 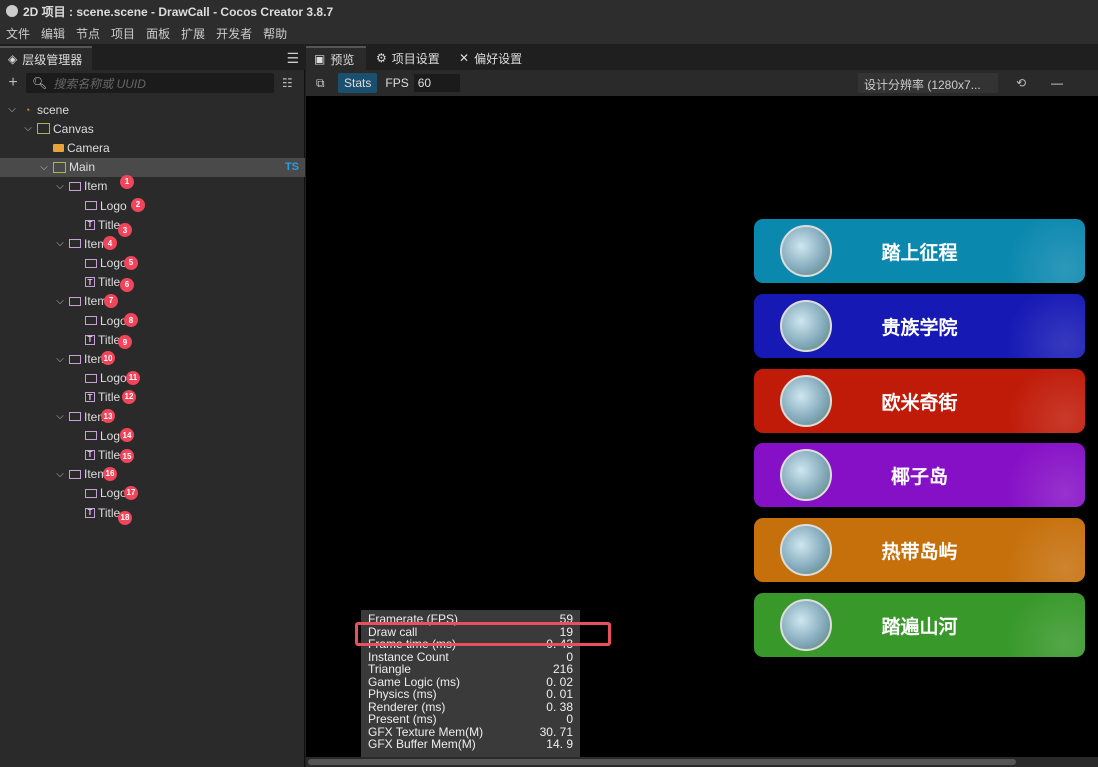 What do you see at coordinates (152, 128) in the screenshot?
I see `tree-node-canvas: ⌵ Canvas` at bounding box center [152, 128].